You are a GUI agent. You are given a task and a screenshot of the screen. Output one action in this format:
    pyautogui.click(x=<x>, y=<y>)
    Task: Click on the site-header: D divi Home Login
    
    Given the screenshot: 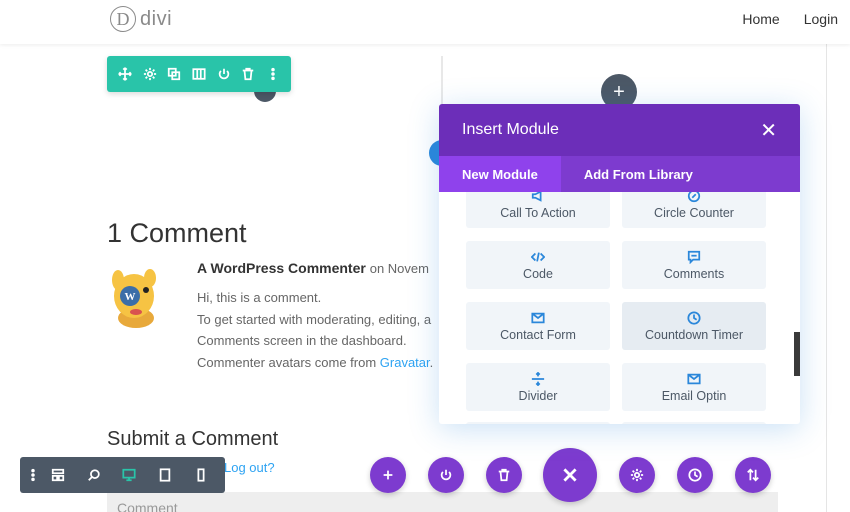 What is the action you would take?
    pyautogui.click(x=425, y=22)
    